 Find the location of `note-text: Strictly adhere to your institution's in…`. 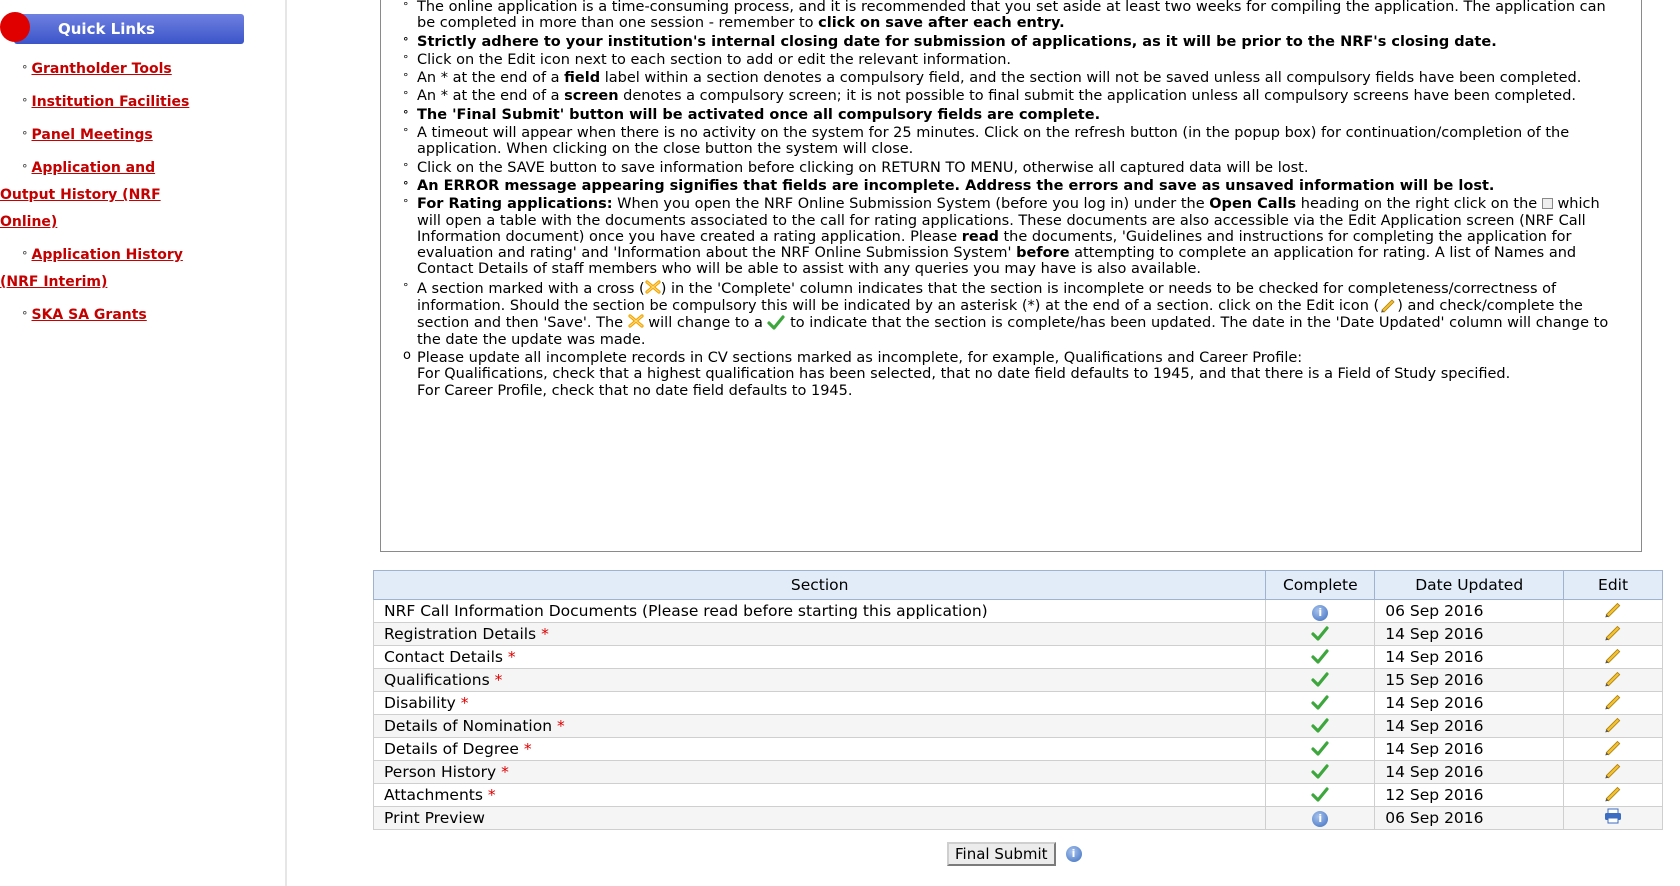

note-text: Strictly adhere to your institution's in… is located at coordinates (957, 41).